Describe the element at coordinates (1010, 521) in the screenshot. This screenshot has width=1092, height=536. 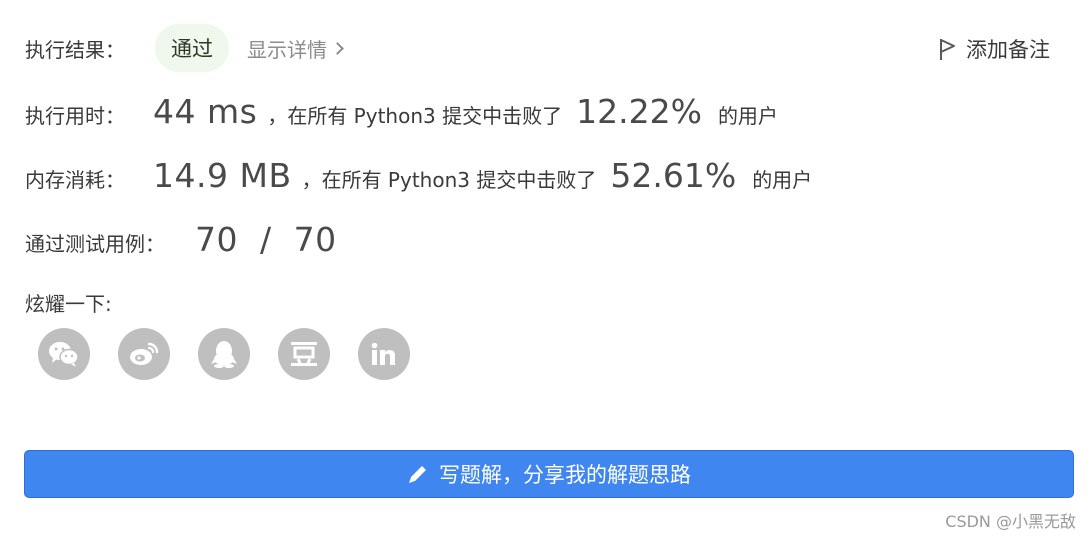
I see `watermark: CSDN @小黑无敌` at that location.